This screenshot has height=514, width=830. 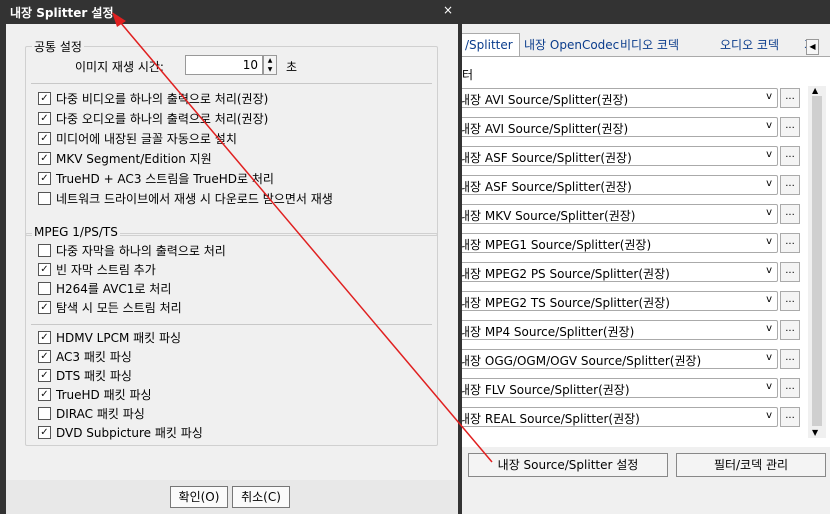 What do you see at coordinates (110, 308) in the screenshot?
I see `checkbox-option: ✓ 탐색 시 모든 스트림 처리` at bounding box center [110, 308].